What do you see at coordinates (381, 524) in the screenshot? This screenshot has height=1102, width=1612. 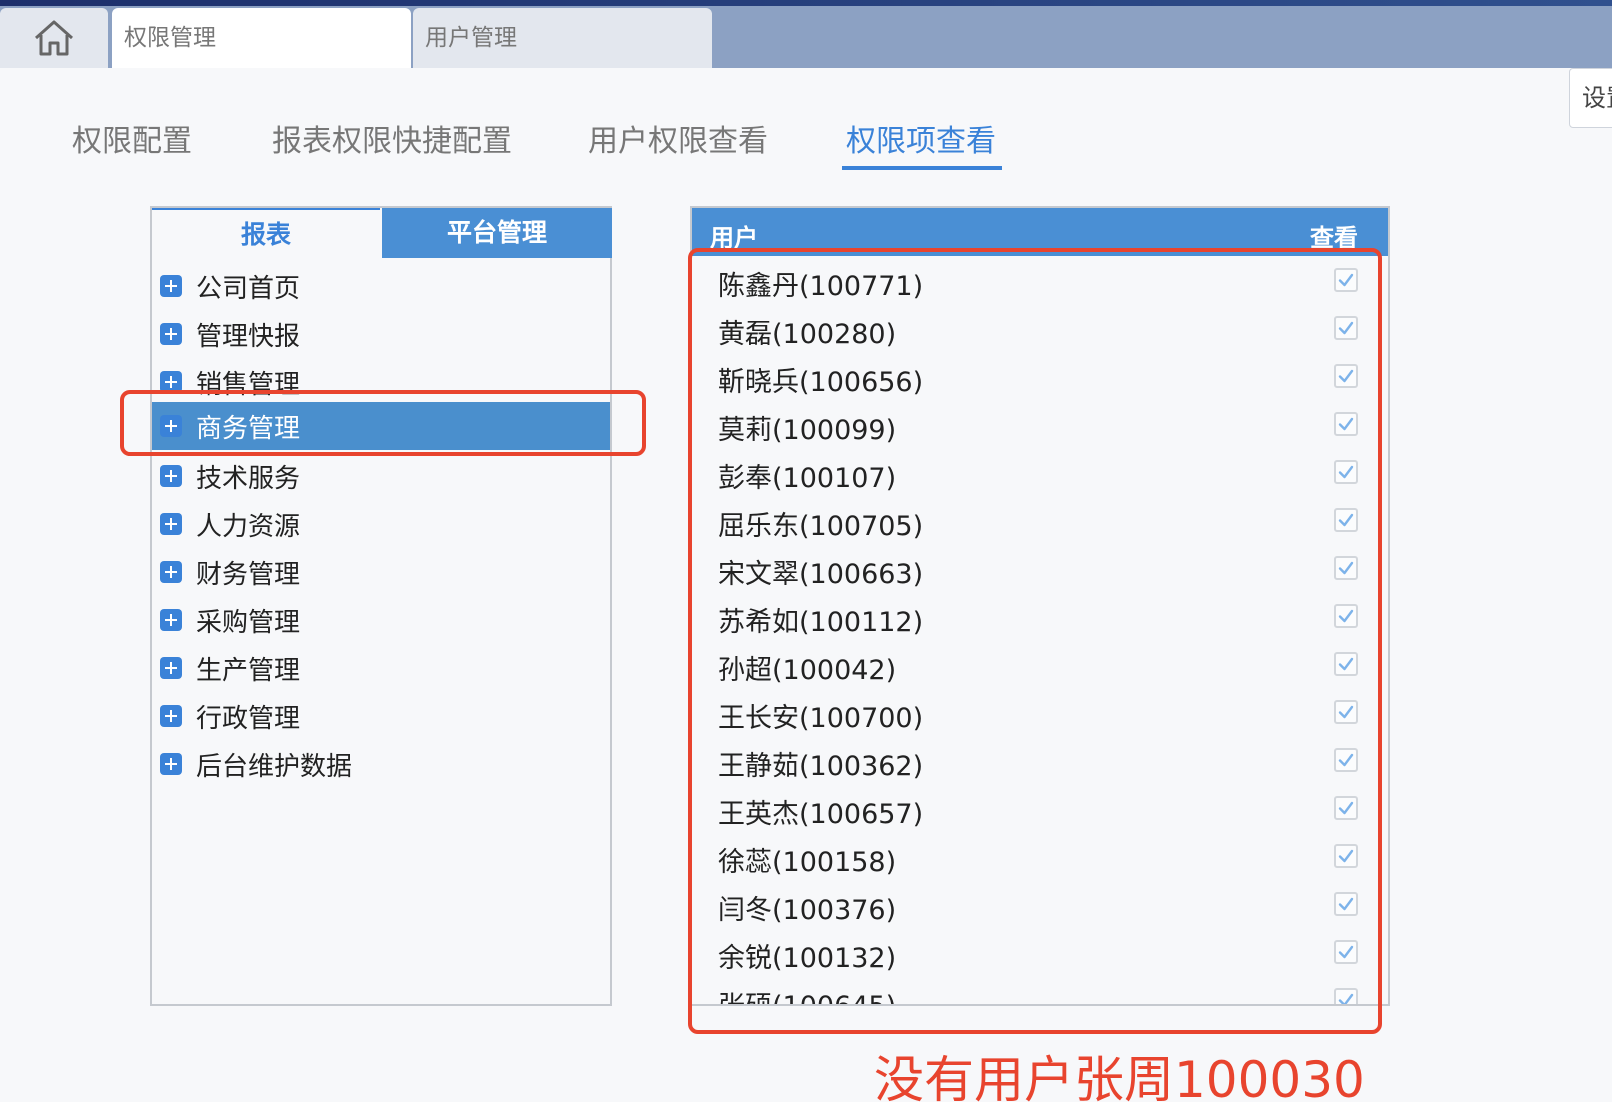 I see `tree-item: 人力资源` at bounding box center [381, 524].